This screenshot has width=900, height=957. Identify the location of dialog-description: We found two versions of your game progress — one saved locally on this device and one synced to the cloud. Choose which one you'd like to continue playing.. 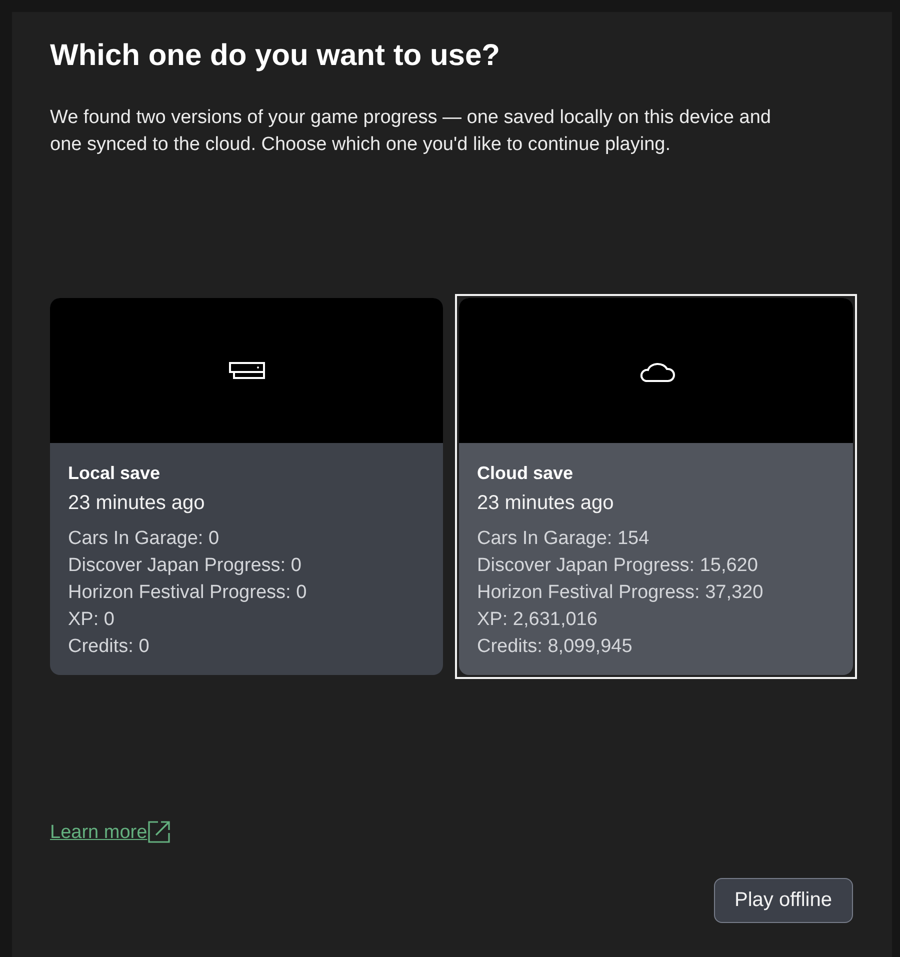
(411, 131).